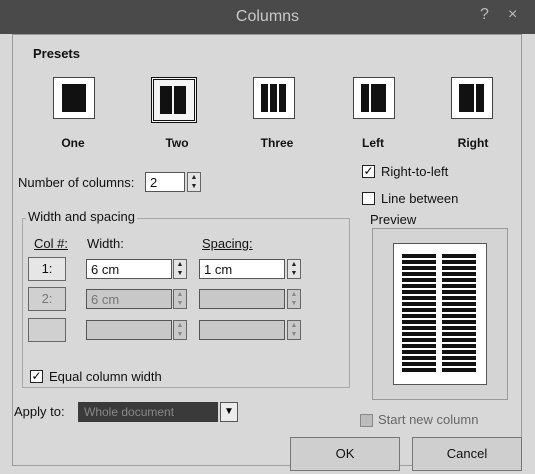 The height and width of the screenshot is (474, 535). Describe the element at coordinates (177, 143) in the screenshot. I see `preset-two-label: Two` at that location.